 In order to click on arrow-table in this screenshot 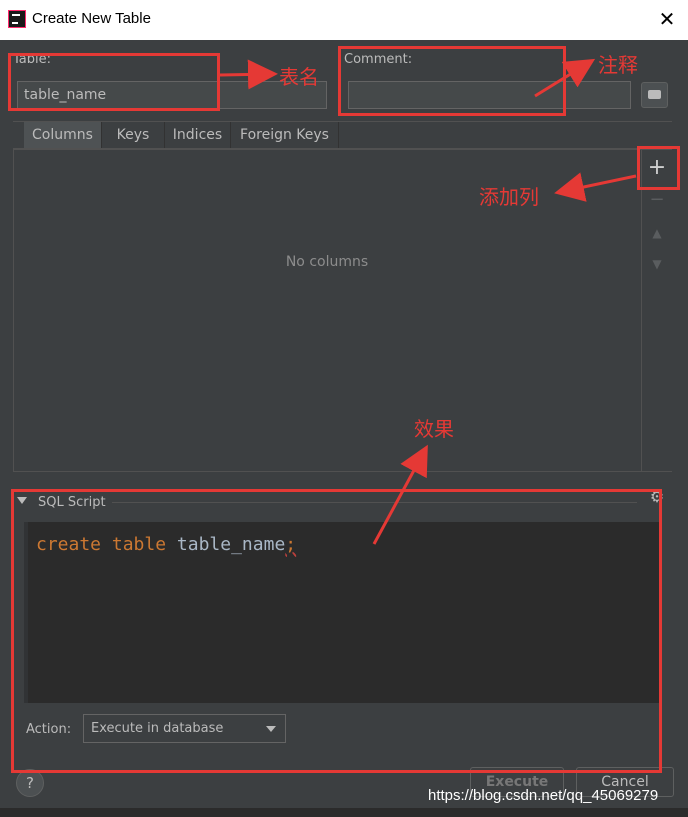, I will do `click(248, 74)`.